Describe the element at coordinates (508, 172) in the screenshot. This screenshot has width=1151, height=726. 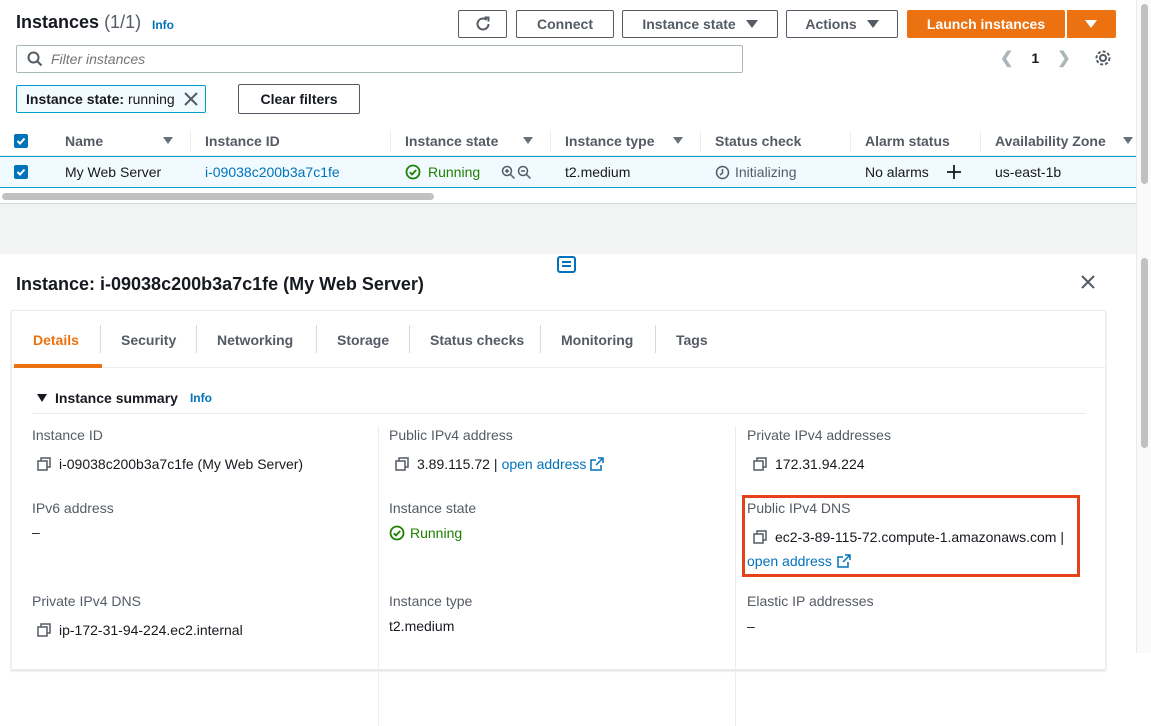
I see `zoom-in-icon` at that location.